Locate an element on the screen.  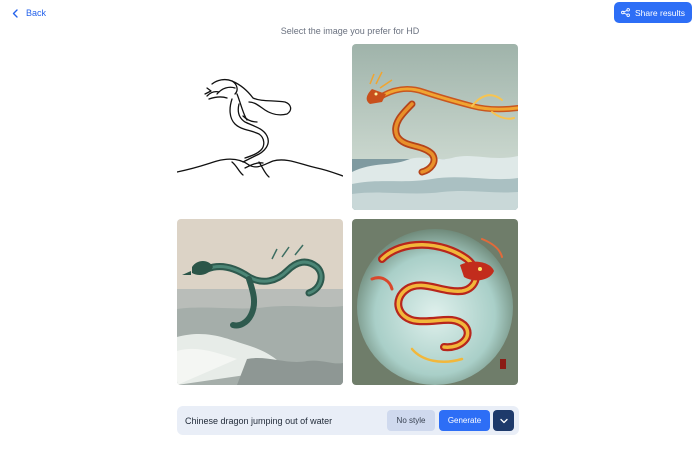
prompt-input is located at coordinates (285, 420).